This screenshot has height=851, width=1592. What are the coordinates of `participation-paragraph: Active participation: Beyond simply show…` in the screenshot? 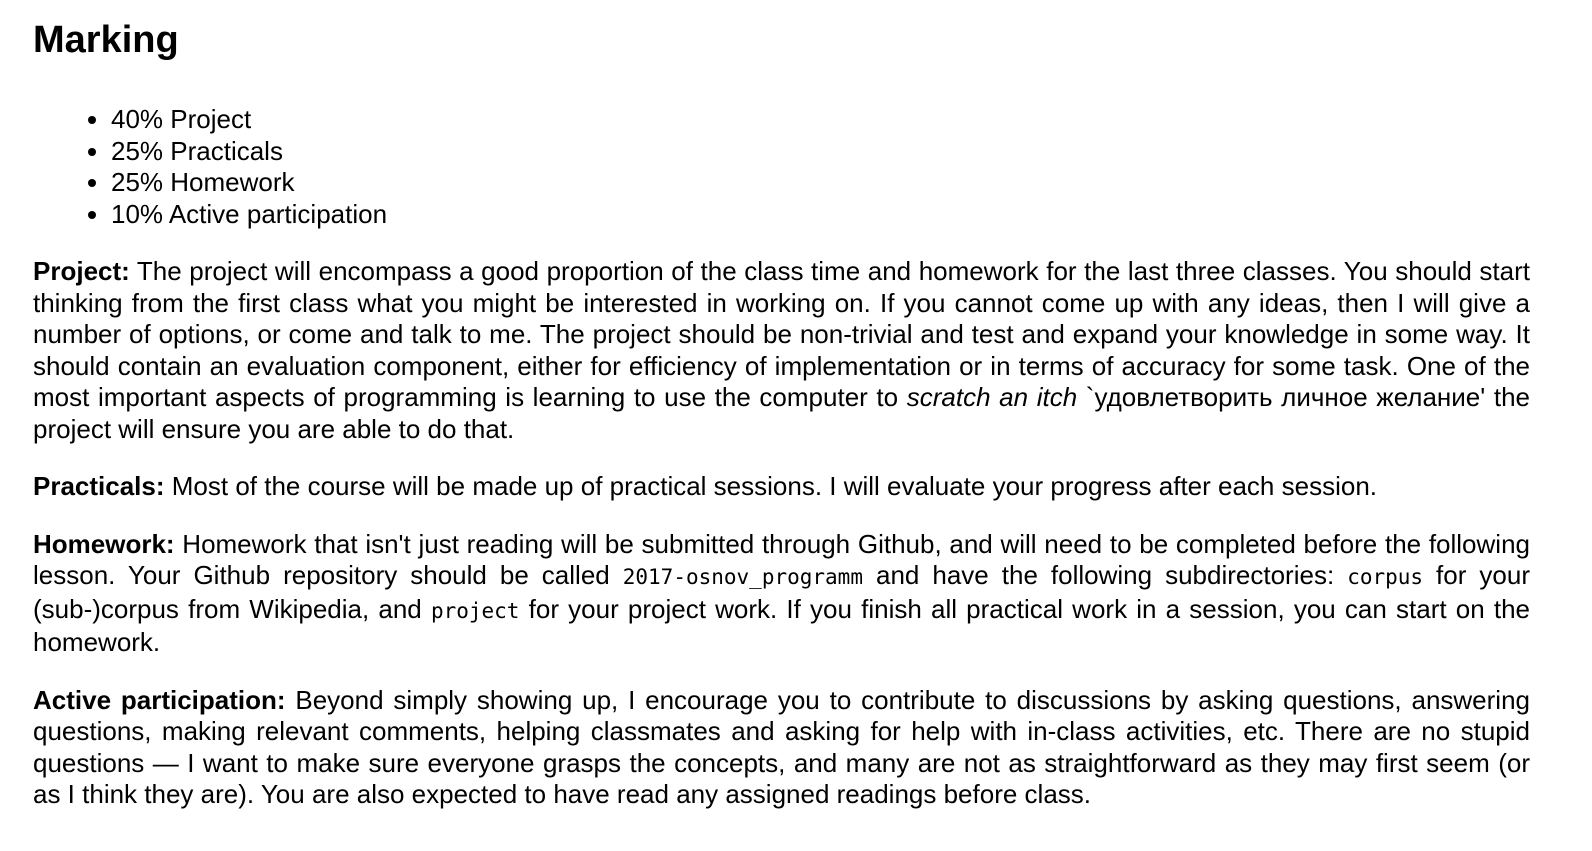 It's located at (781, 748).